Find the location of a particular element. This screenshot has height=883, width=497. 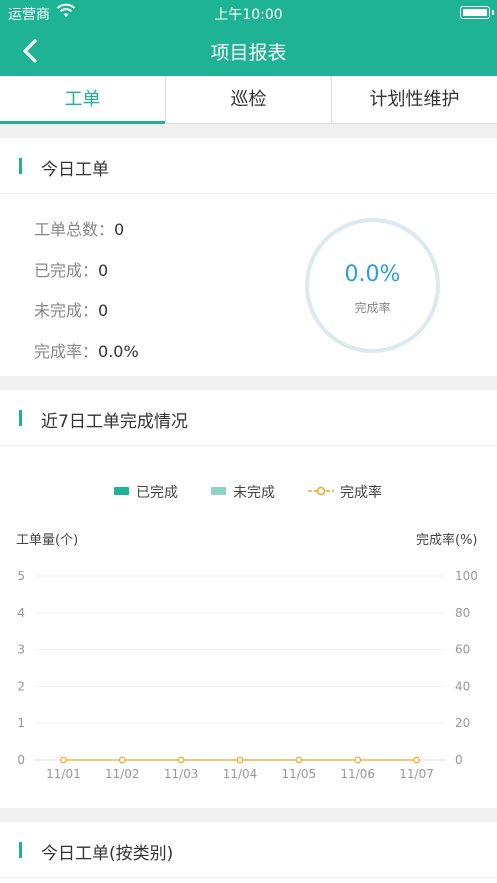

legend-done-swatch is located at coordinates (121, 491).